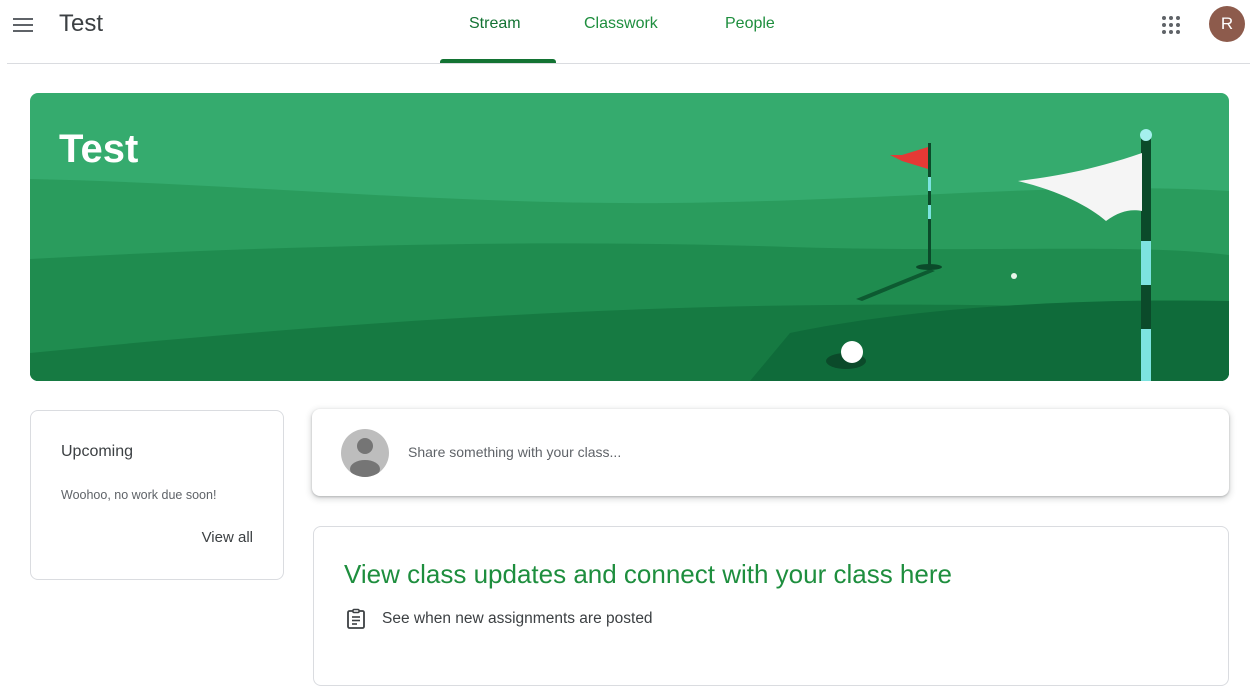  I want to click on upcoming-title: Upcoming, so click(97, 451).